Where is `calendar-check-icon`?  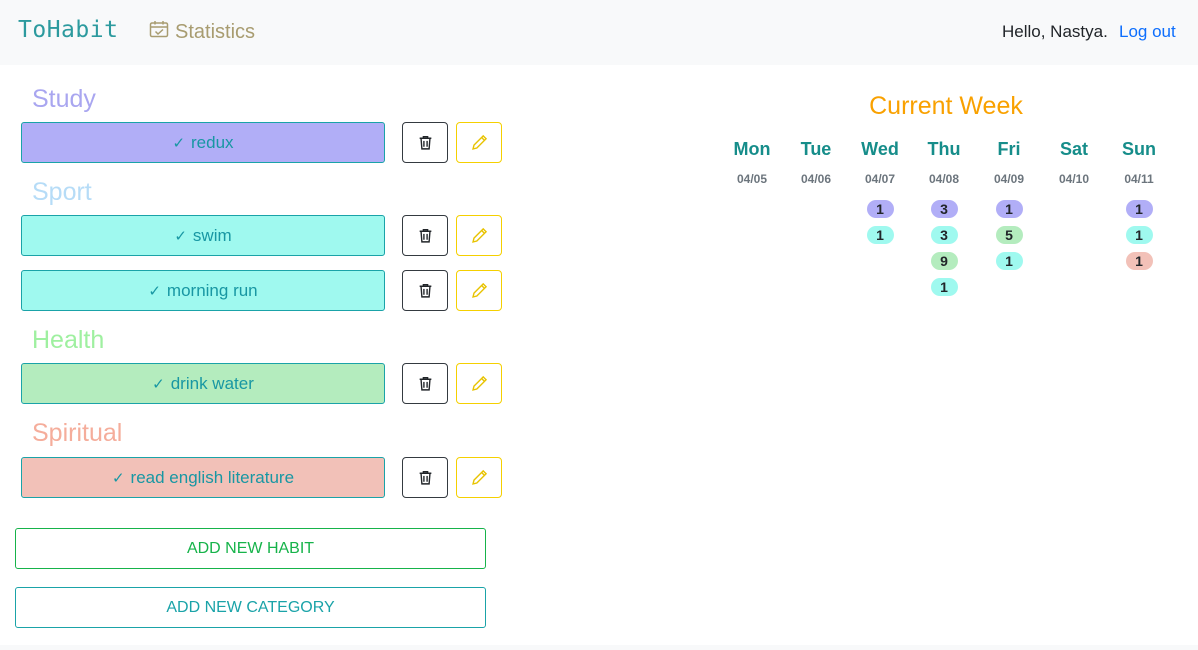 calendar-check-icon is located at coordinates (159, 32).